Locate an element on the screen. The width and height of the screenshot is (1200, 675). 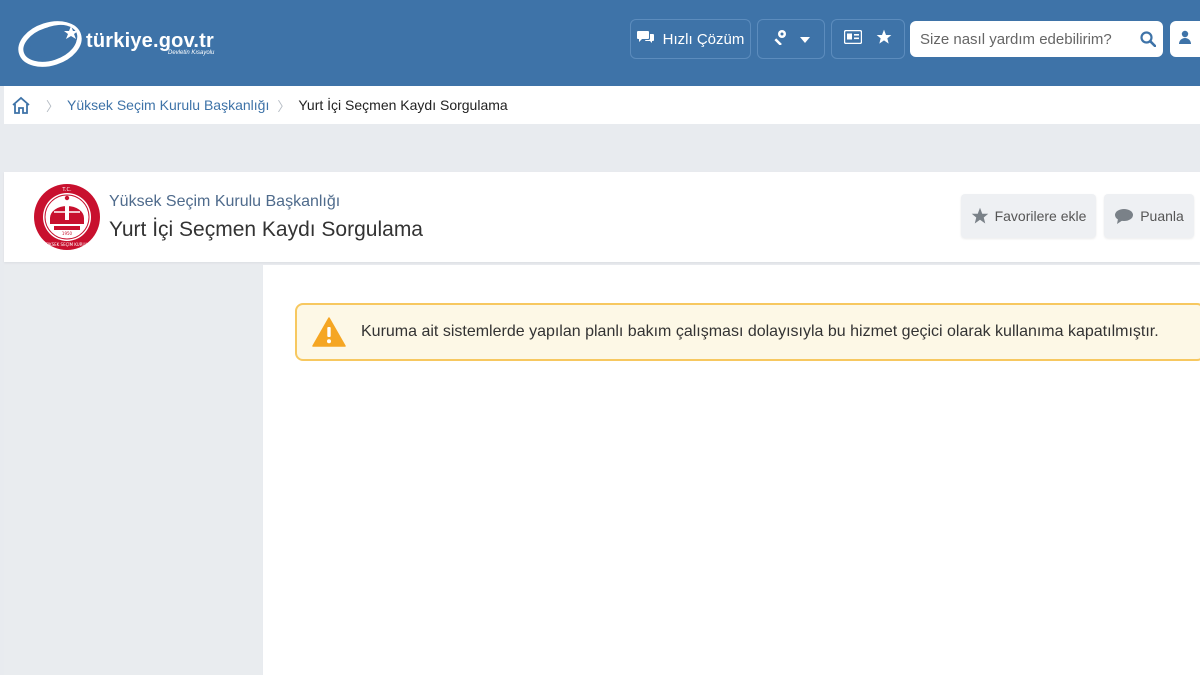
svg-text: YÜKSEK SEÇİM KURULU is located at coordinates (67, 244).